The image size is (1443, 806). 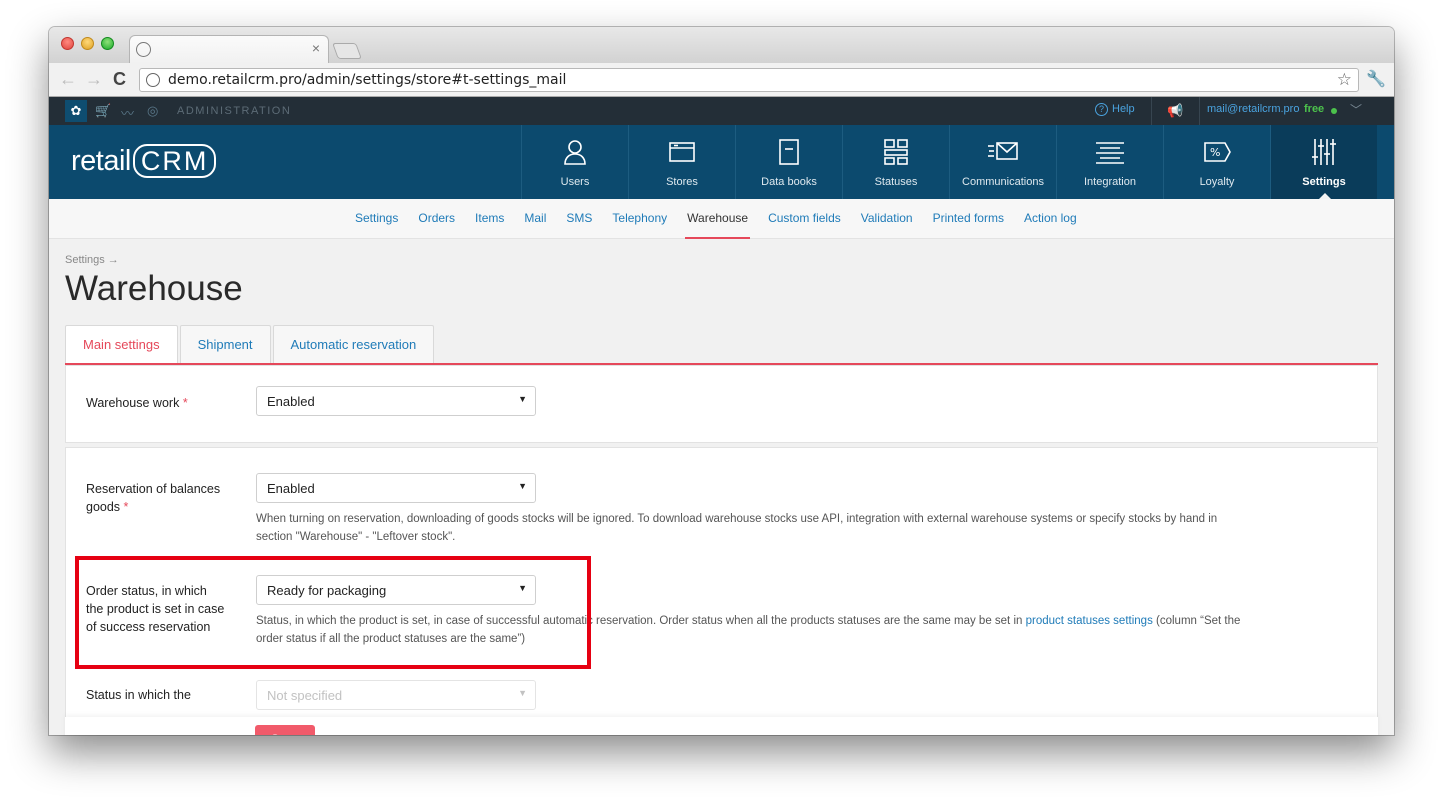 What do you see at coordinates (174, 161) in the screenshot?
I see `logo-brand: CRM` at bounding box center [174, 161].